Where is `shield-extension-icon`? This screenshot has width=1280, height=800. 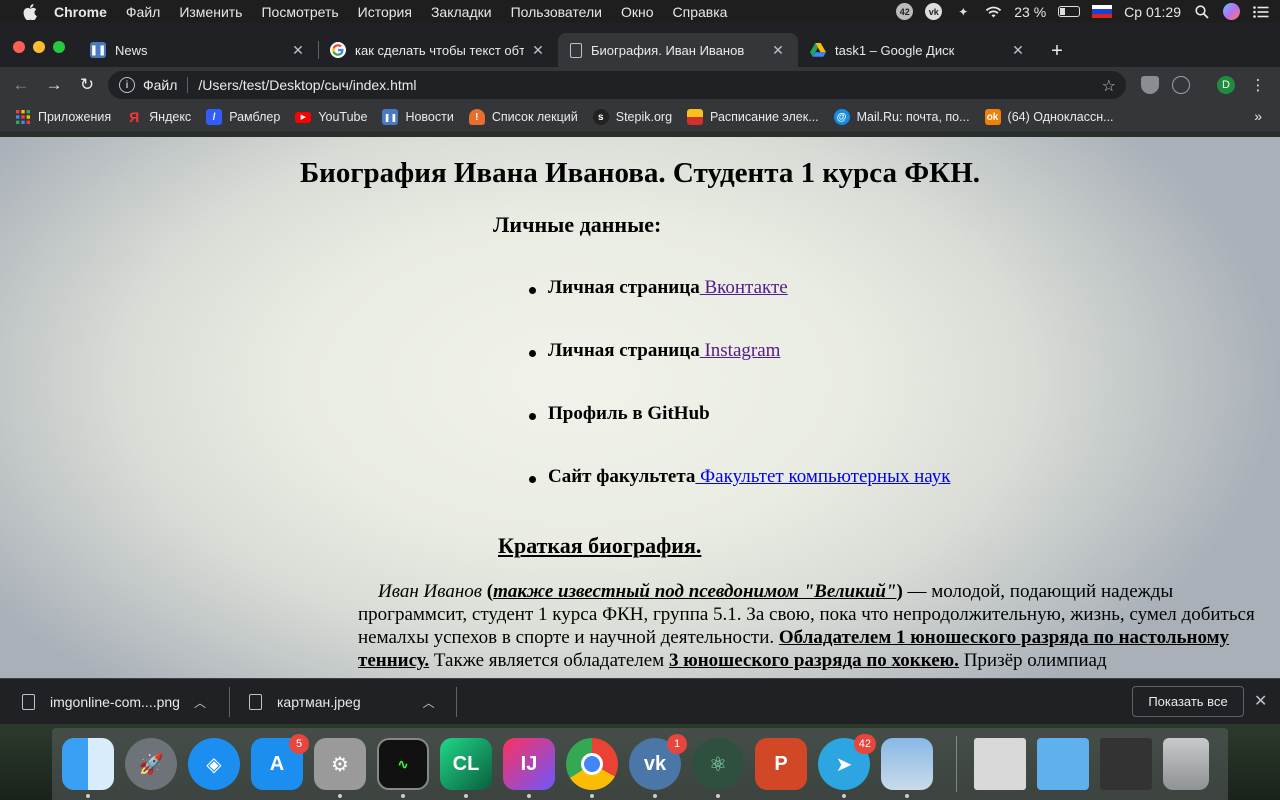
shield-extension-icon is located at coordinates (1150, 85).